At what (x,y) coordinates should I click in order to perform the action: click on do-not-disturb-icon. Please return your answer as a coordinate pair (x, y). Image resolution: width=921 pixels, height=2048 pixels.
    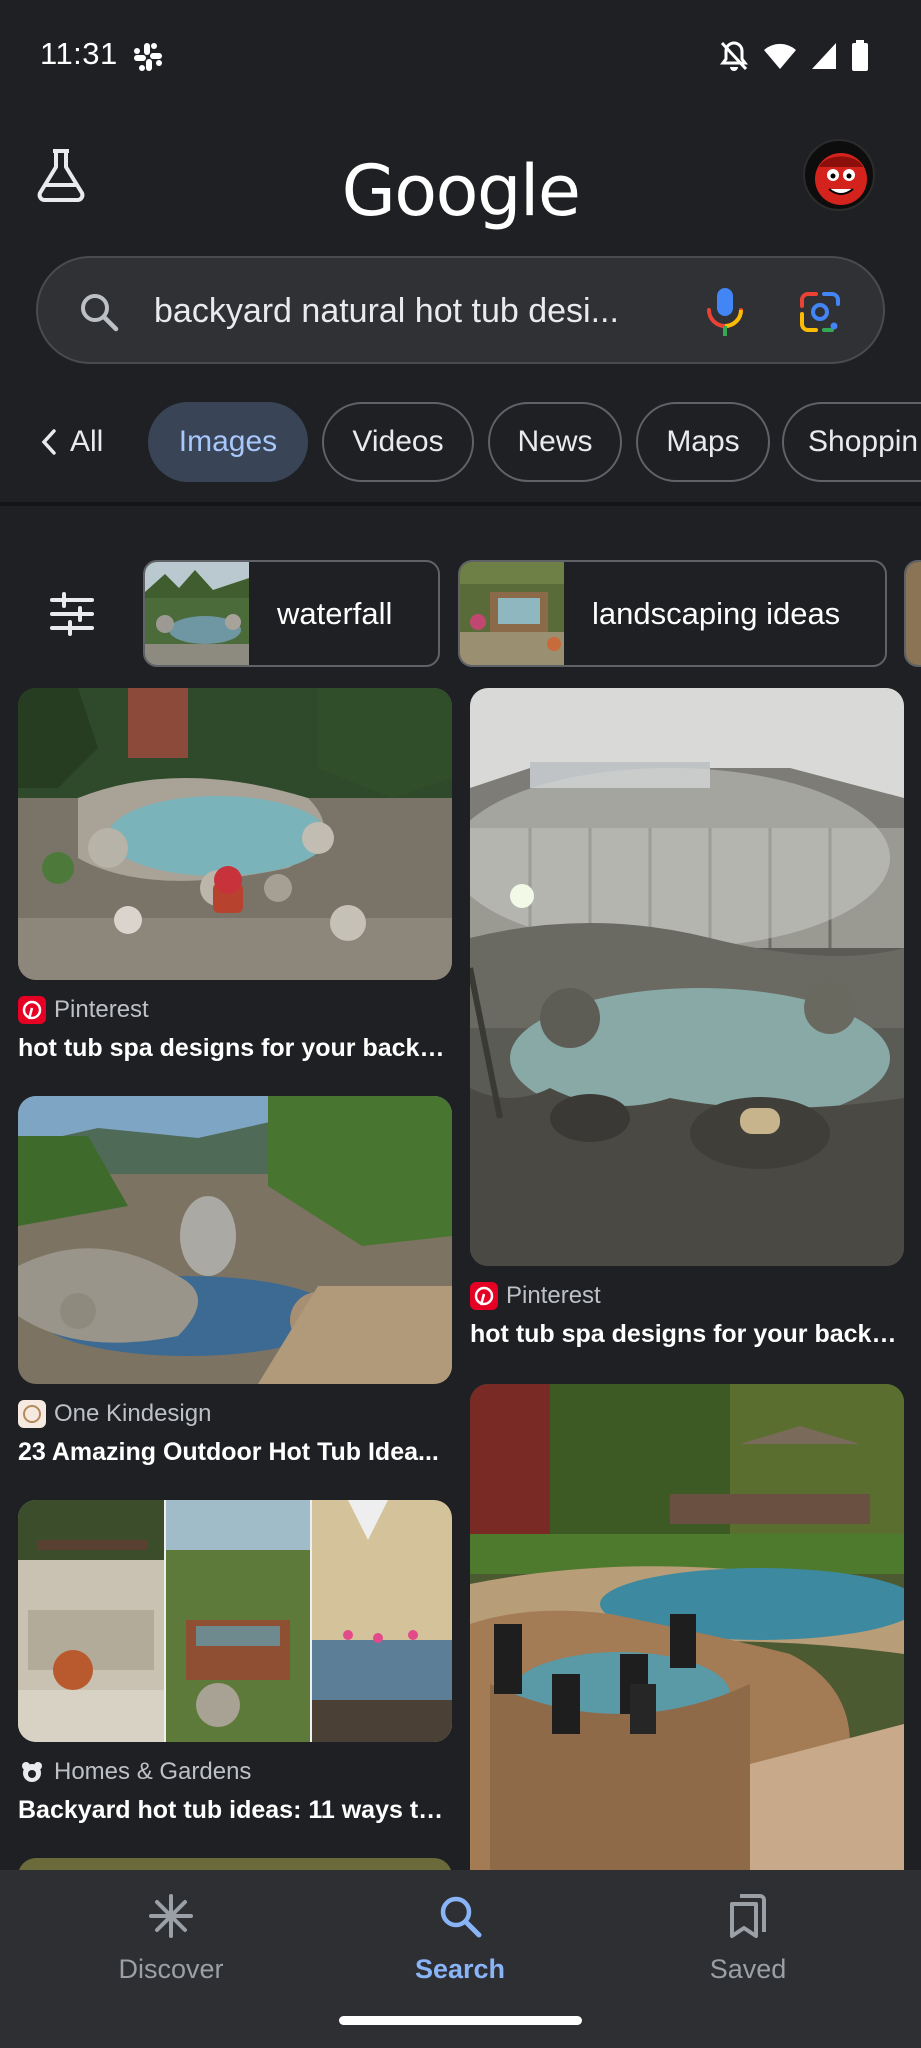
    Looking at the image, I should click on (734, 56).